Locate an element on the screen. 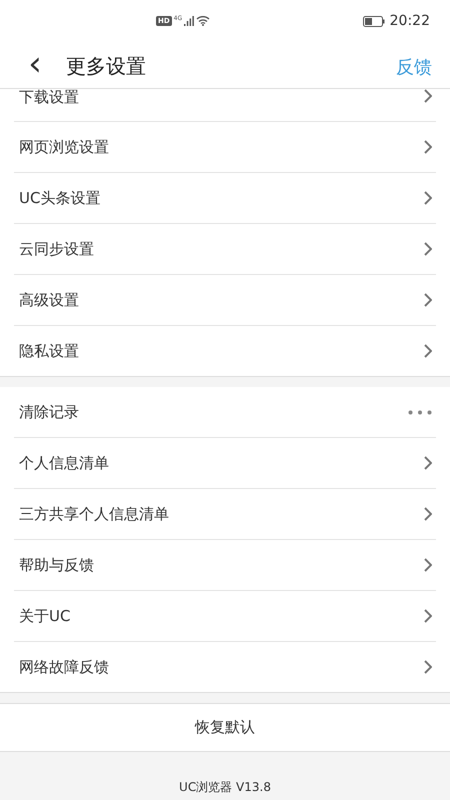  back-button: ‹ is located at coordinates (35, 64).